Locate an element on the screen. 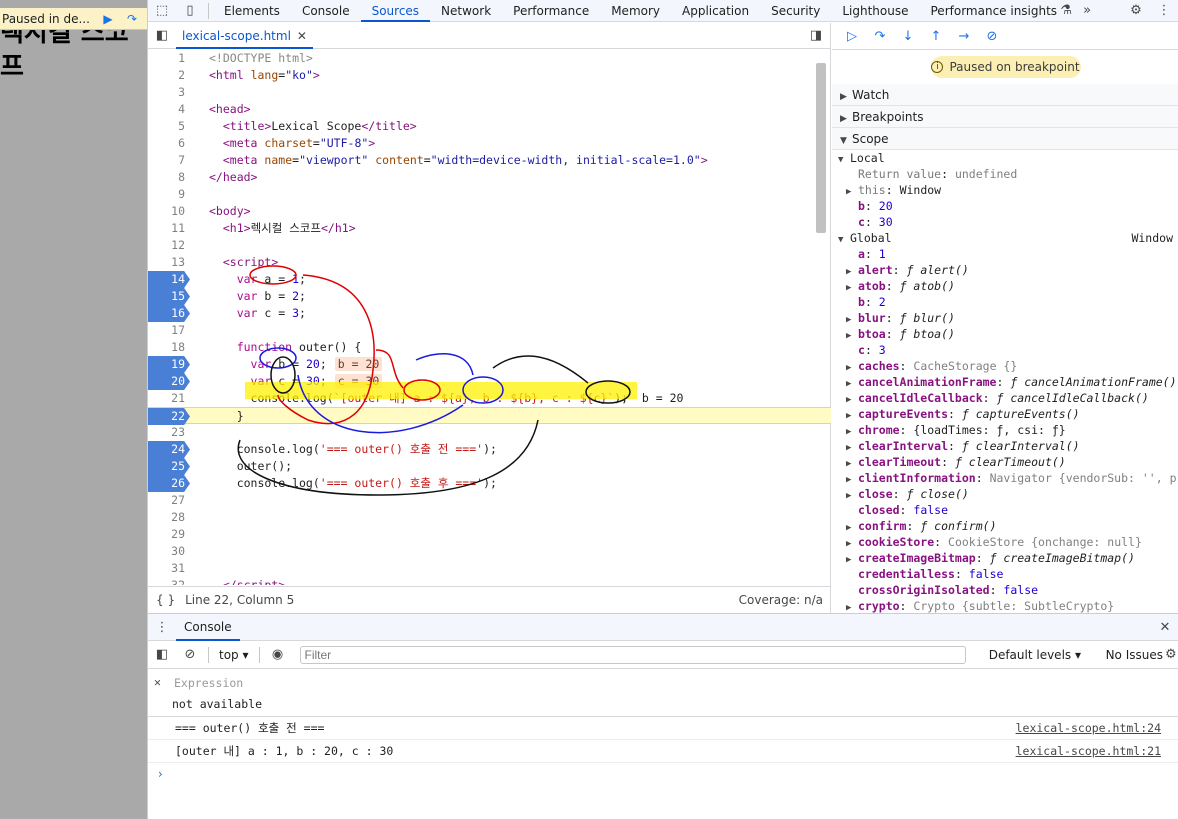  toggle-debugger-icon: ◨ is located at coordinates (816, 36).